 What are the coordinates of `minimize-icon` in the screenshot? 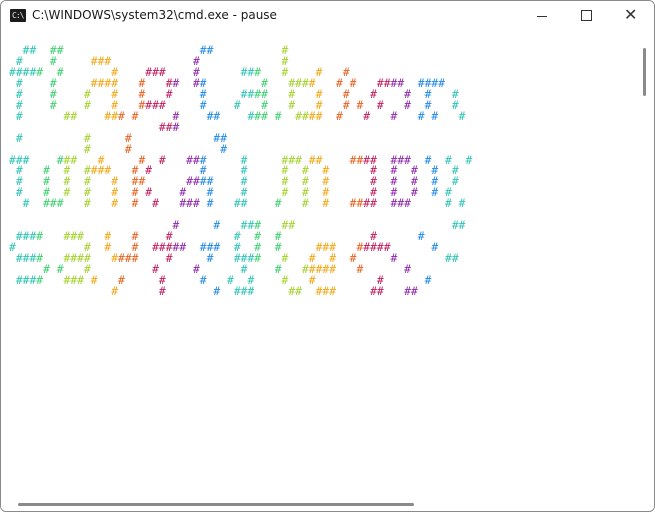 It's located at (542, 16).